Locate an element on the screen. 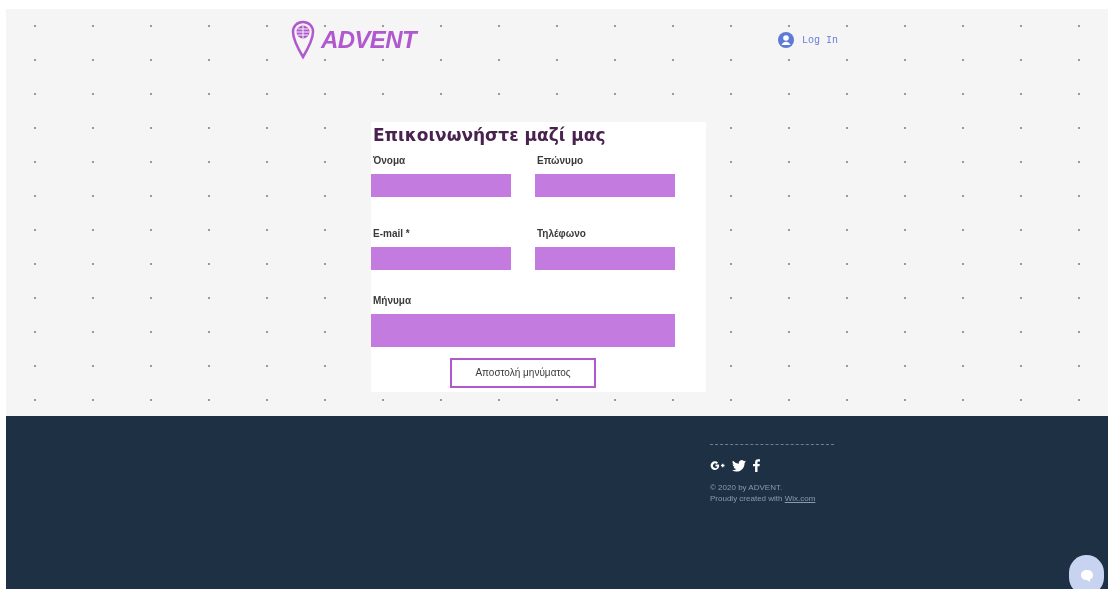 The width and height of the screenshot is (1108, 589). field-label: Επώνυμο is located at coordinates (561, 160).